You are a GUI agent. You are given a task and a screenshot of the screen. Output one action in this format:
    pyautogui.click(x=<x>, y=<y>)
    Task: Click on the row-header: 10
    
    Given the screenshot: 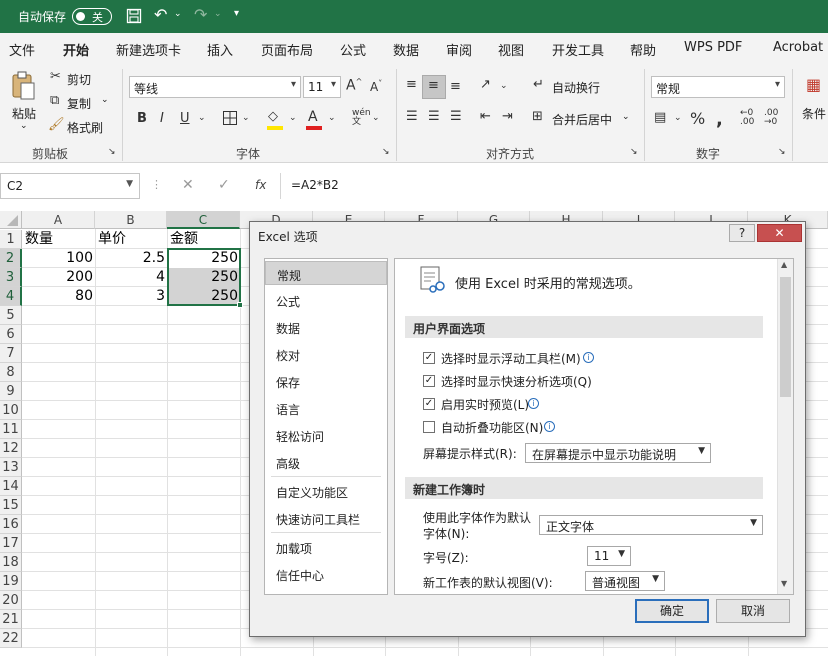 What is the action you would take?
    pyautogui.click(x=11, y=410)
    